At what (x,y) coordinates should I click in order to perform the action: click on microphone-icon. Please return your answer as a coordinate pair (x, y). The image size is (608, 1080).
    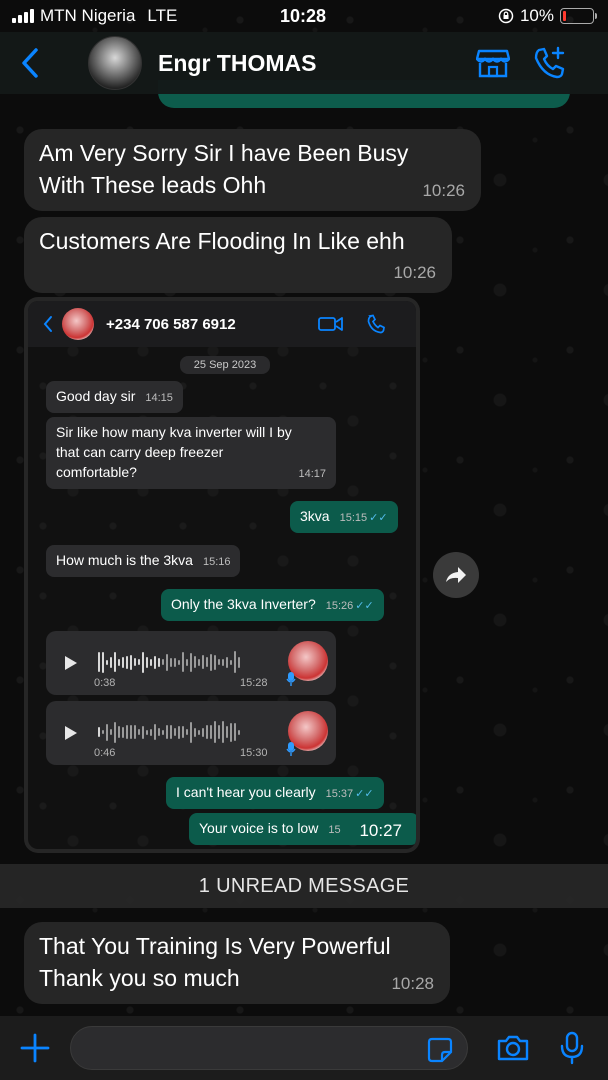
    Looking at the image, I should click on (572, 1048).